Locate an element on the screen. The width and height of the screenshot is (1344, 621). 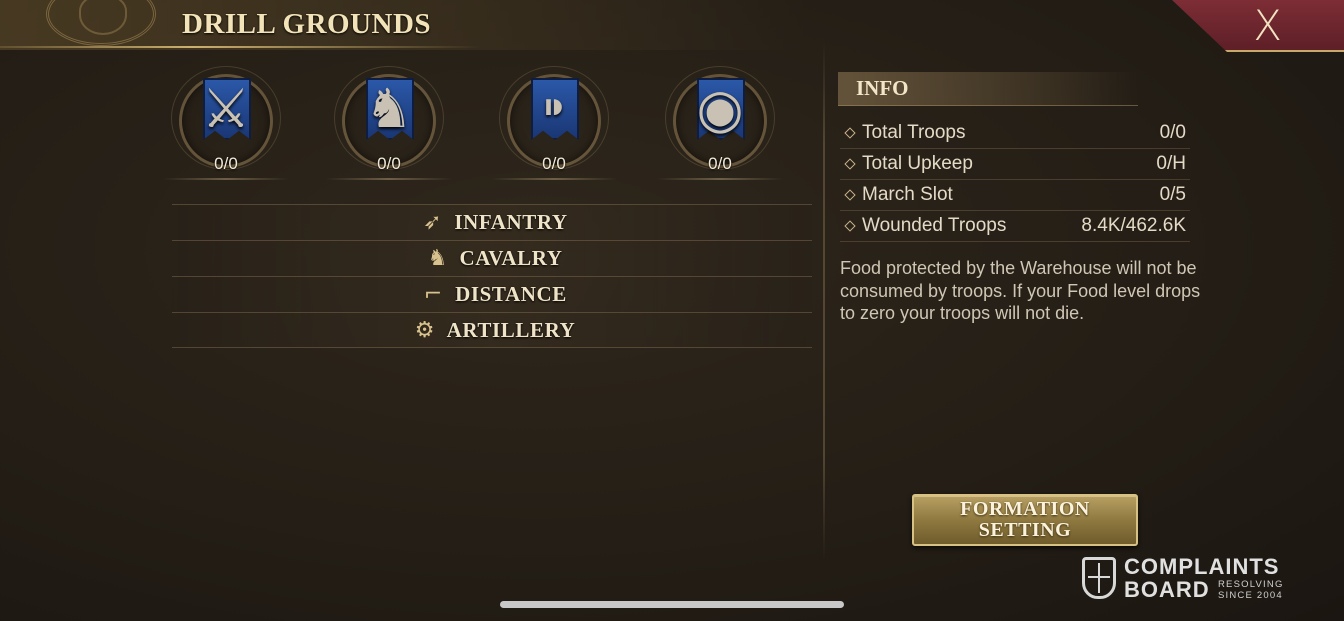
cannon-banner-icon: ◉ is located at coordinates (720, 108).